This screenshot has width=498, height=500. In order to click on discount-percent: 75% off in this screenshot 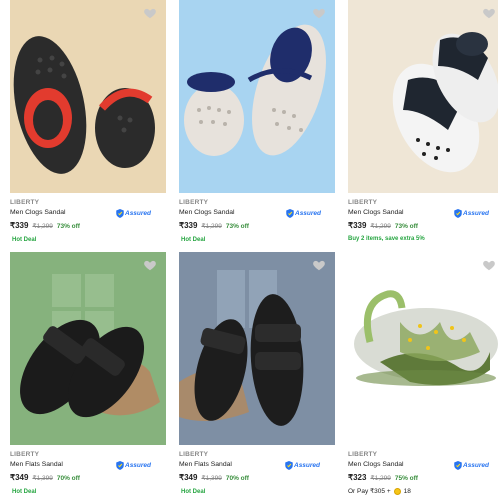, I will do `click(406, 478)`.